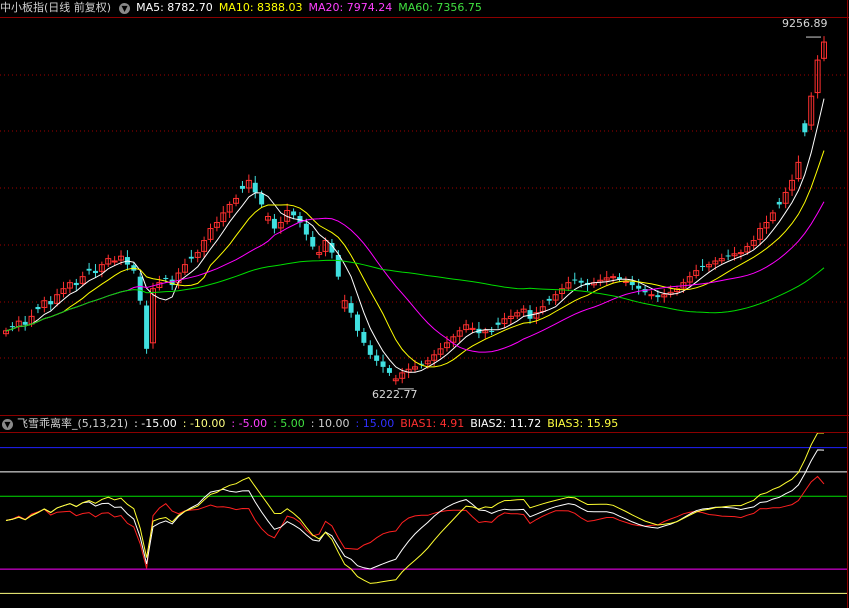 Image resolution: width=849 pixels, height=608 pixels. I want to click on main-title: 中小板指(日线 前复权), so click(56, 7).